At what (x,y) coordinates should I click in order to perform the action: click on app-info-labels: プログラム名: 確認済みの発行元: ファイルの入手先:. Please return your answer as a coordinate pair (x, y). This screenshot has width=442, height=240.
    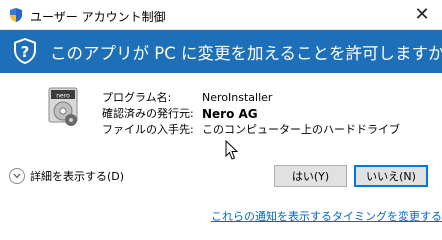
    Looking at the image, I should click on (148, 114).